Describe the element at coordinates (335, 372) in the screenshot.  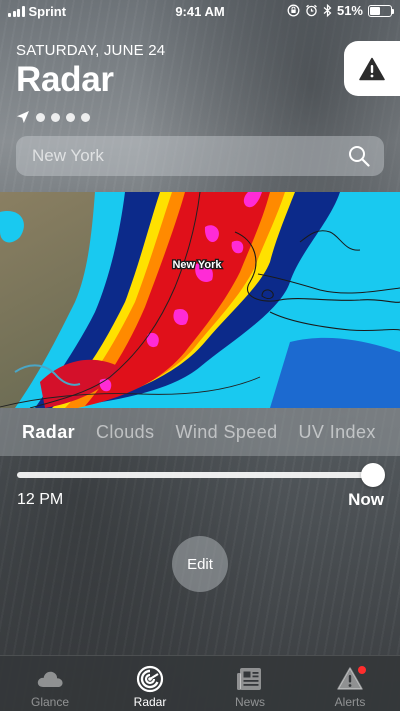
I see `radar-moderate-rain-east` at that location.